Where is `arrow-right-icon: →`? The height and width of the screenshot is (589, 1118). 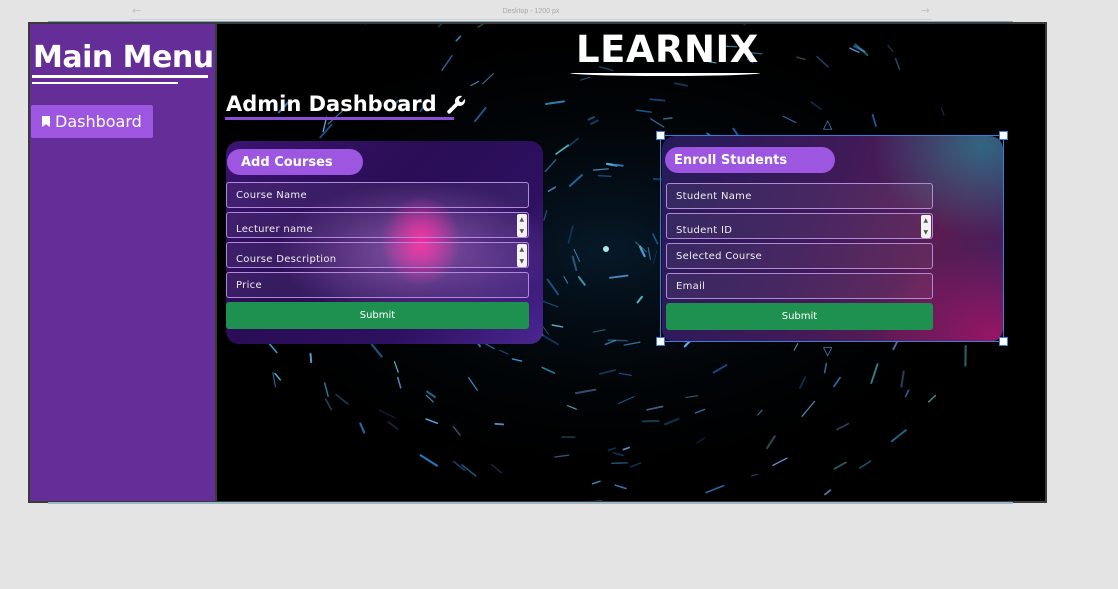
arrow-right-icon: → is located at coordinates (925, 10).